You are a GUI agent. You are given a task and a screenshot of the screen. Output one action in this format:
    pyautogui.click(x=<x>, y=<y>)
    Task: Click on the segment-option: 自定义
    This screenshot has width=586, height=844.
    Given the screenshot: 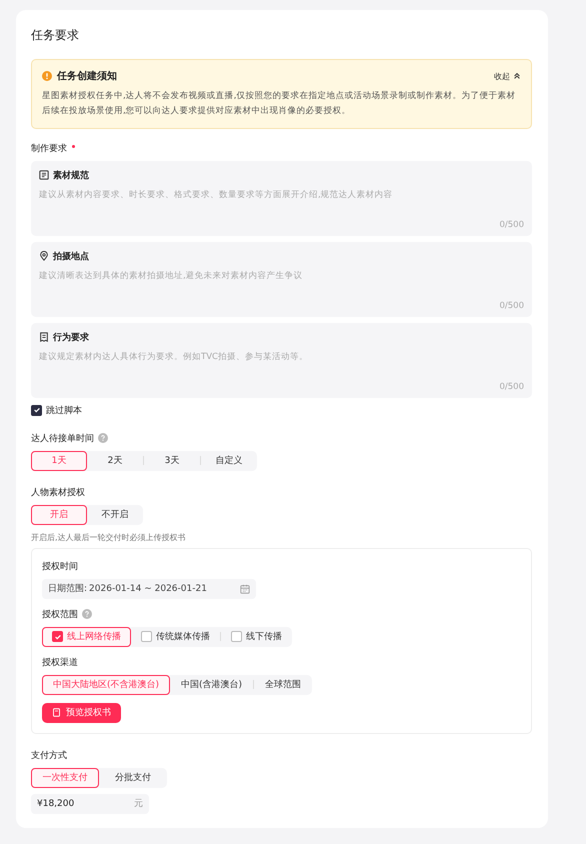 What is the action you would take?
    pyautogui.click(x=229, y=460)
    